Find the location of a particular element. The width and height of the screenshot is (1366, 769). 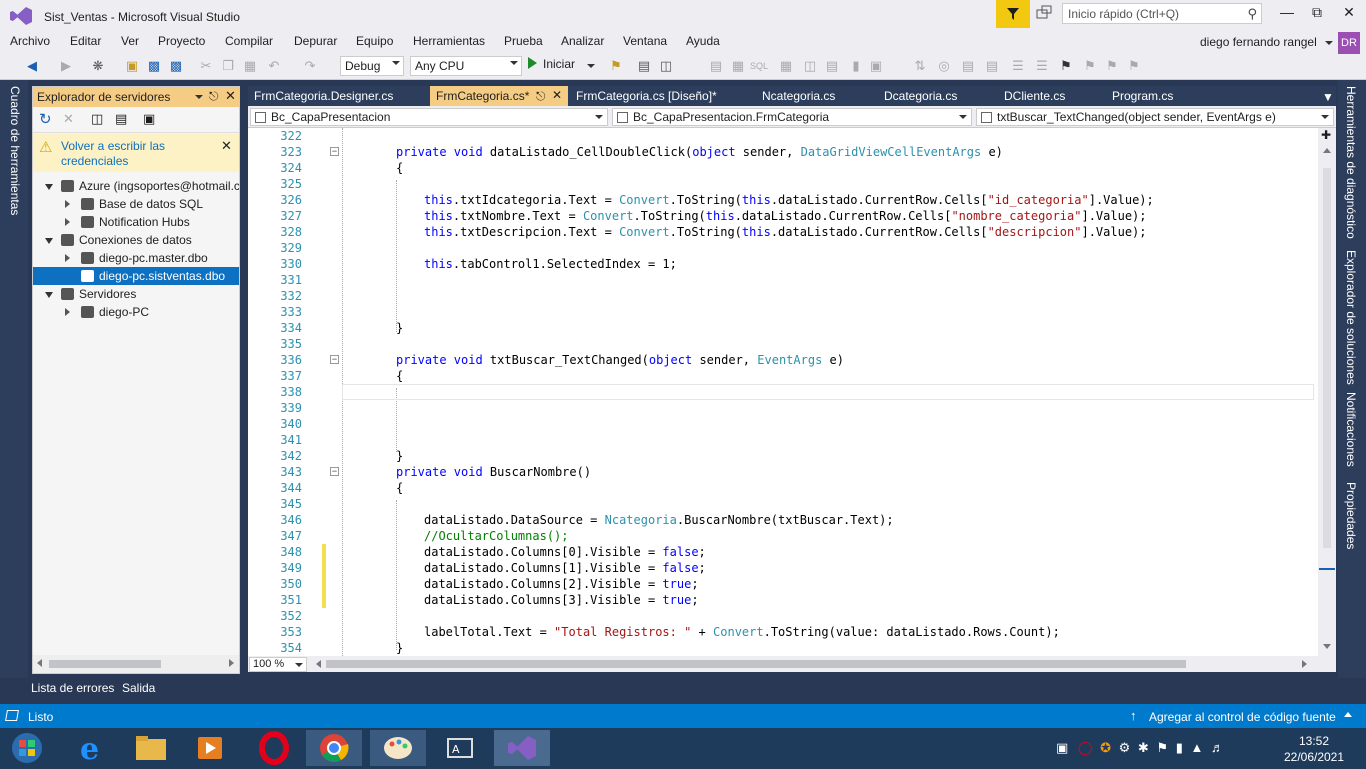

new-project-icon: ❋ is located at coordinates (98, 66).